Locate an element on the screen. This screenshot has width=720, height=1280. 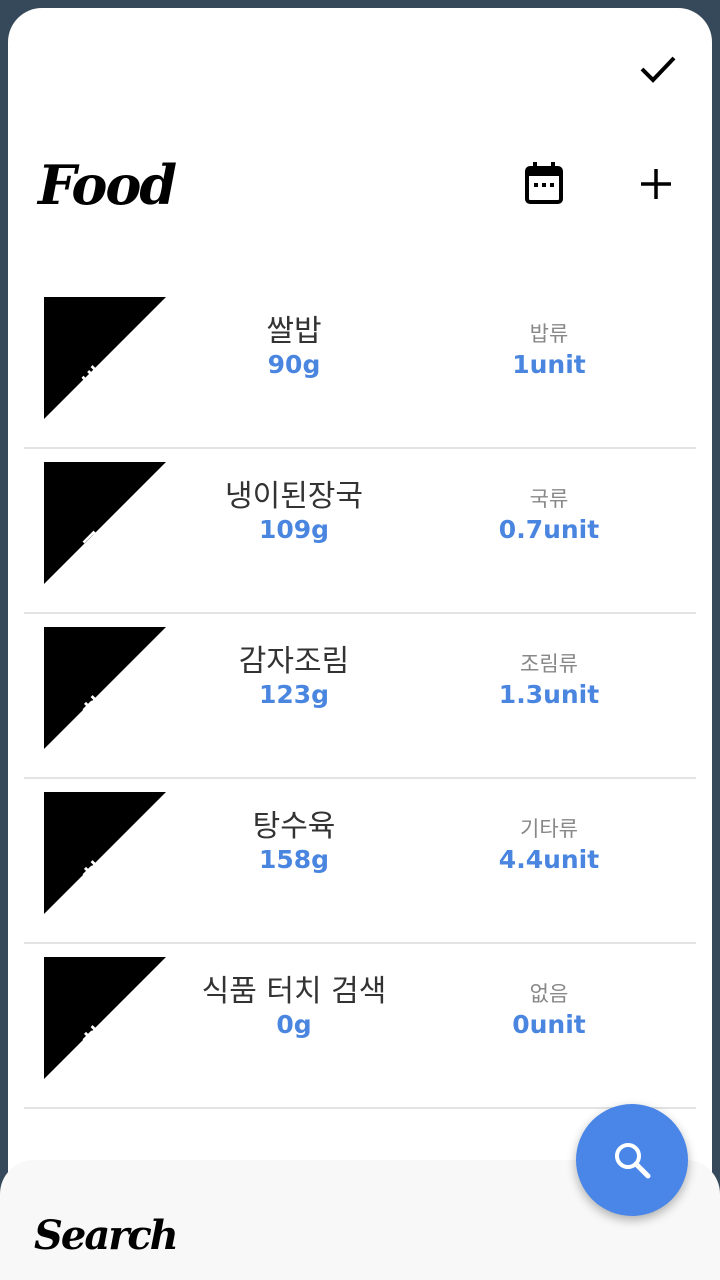
plus-icon is located at coordinates (656, 184).